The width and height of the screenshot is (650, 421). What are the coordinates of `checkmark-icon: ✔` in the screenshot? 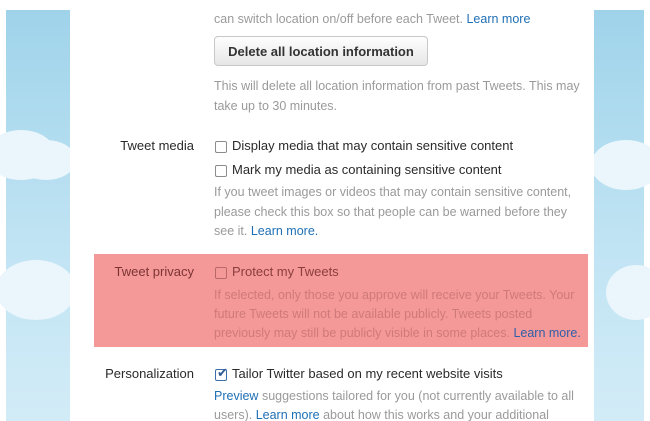 It's located at (222, 372).